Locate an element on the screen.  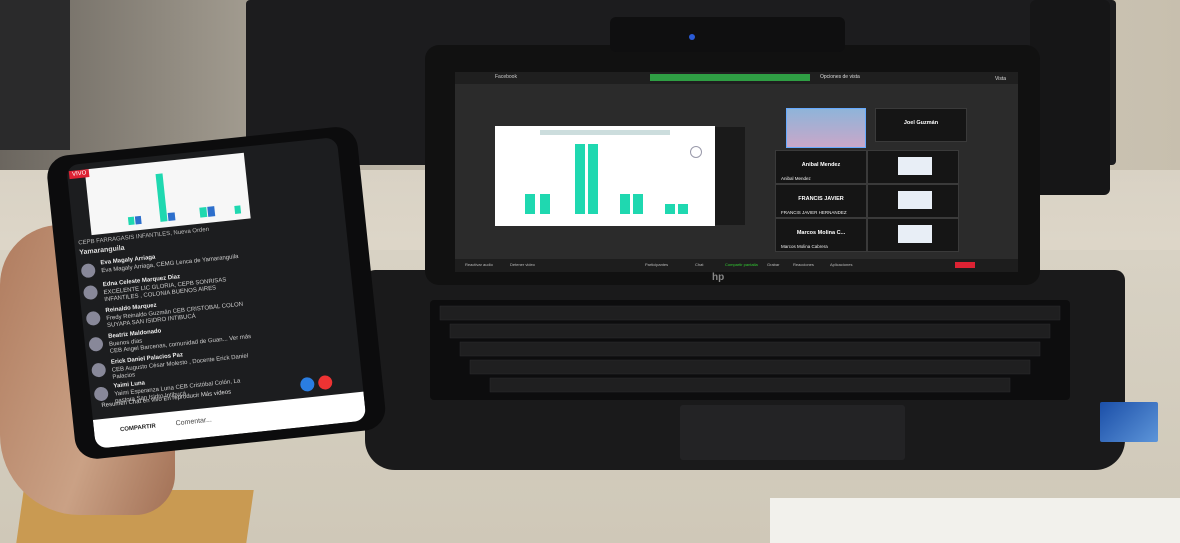
participant-tile: Anibal Mendez Anibal Mendez is located at coordinates (821, 167).